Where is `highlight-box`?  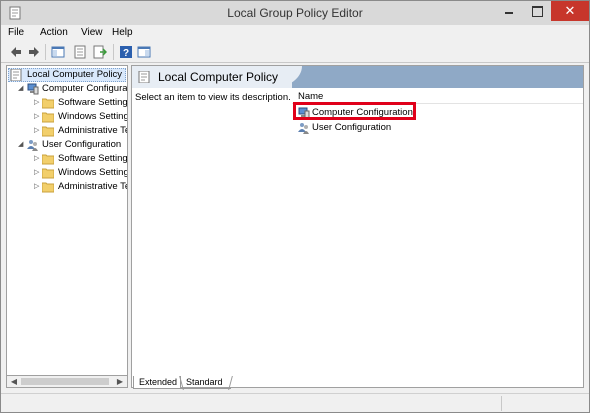 highlight-box is located at coordinates (354, 111).